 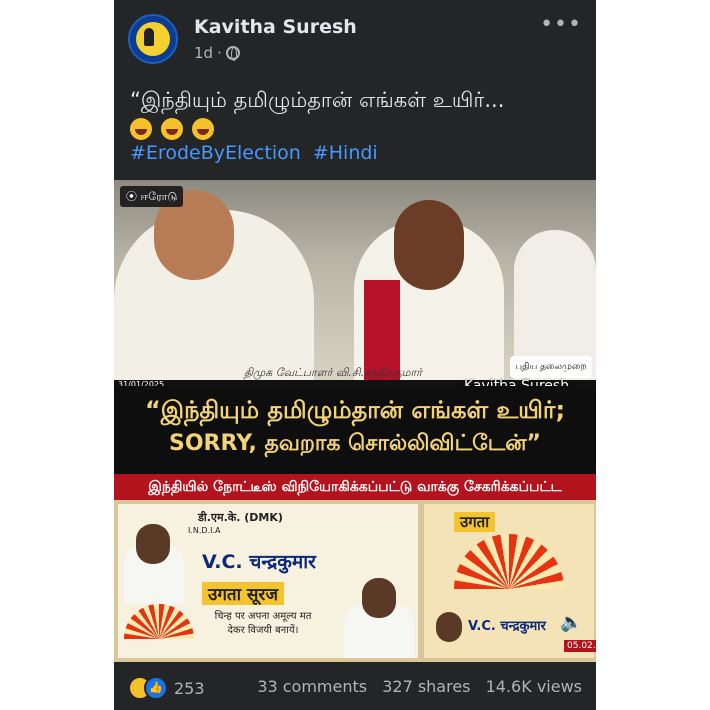 I want to click on poster-right: उगता V.C. चन्द्रकुमार, so click(x=509, y=581).